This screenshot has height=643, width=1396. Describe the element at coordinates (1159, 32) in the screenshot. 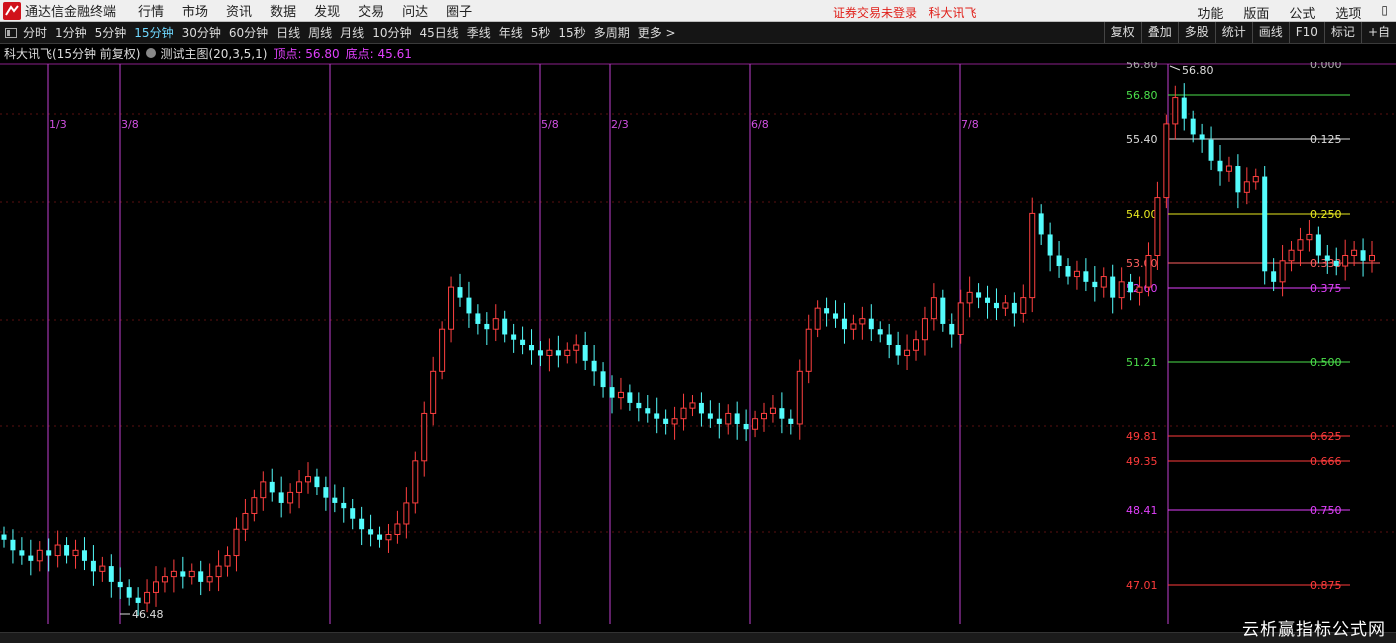

I see `overlay-button: 叠加` at that location.